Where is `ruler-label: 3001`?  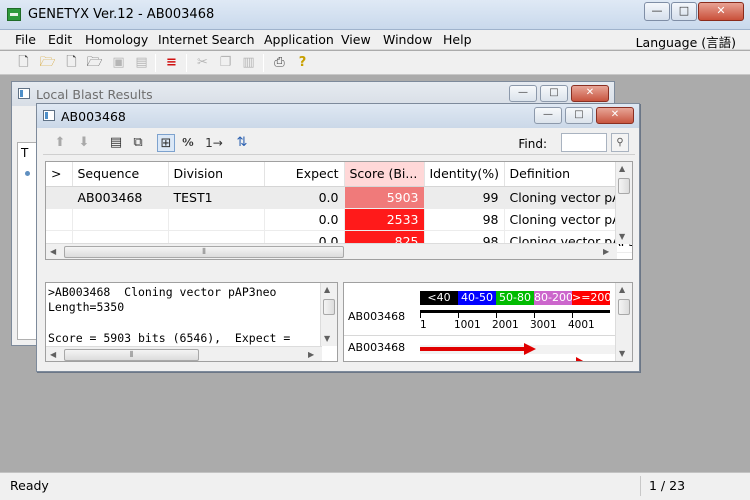
ruler-label: 3001 is located at coordinates (543, 325).